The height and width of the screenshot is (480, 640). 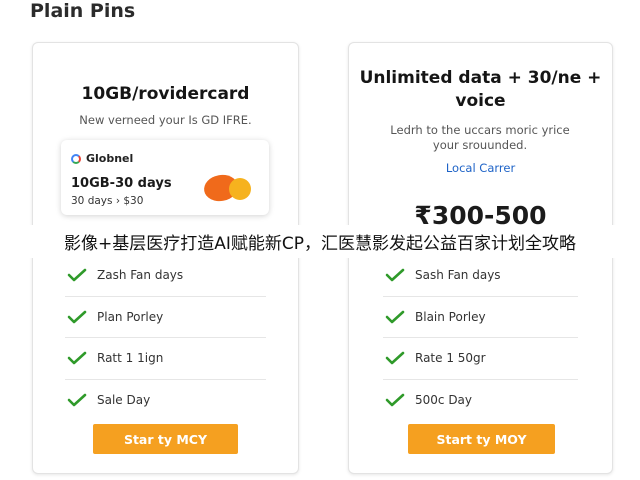 What do you see at coordinates (232, 189) in the screenshot?
I see `sim-graphic-icon` at bounding box center [232, 189].